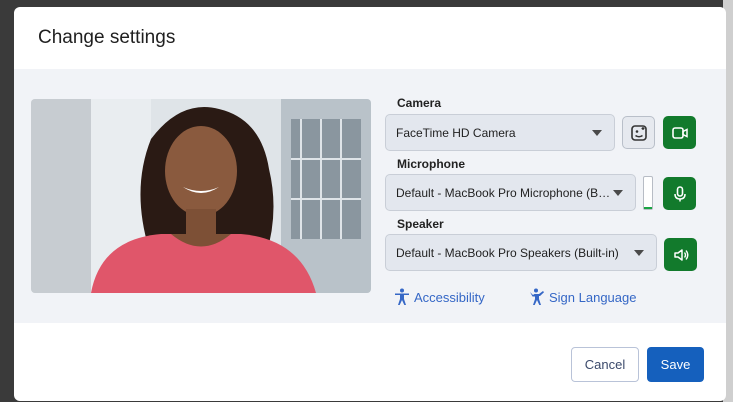 This screenshot has width=733, height=402. Describe the element at coordinates (456, 132) in the screenshot. I see `camera-select-value: FaceTime HD Camera` at that location.